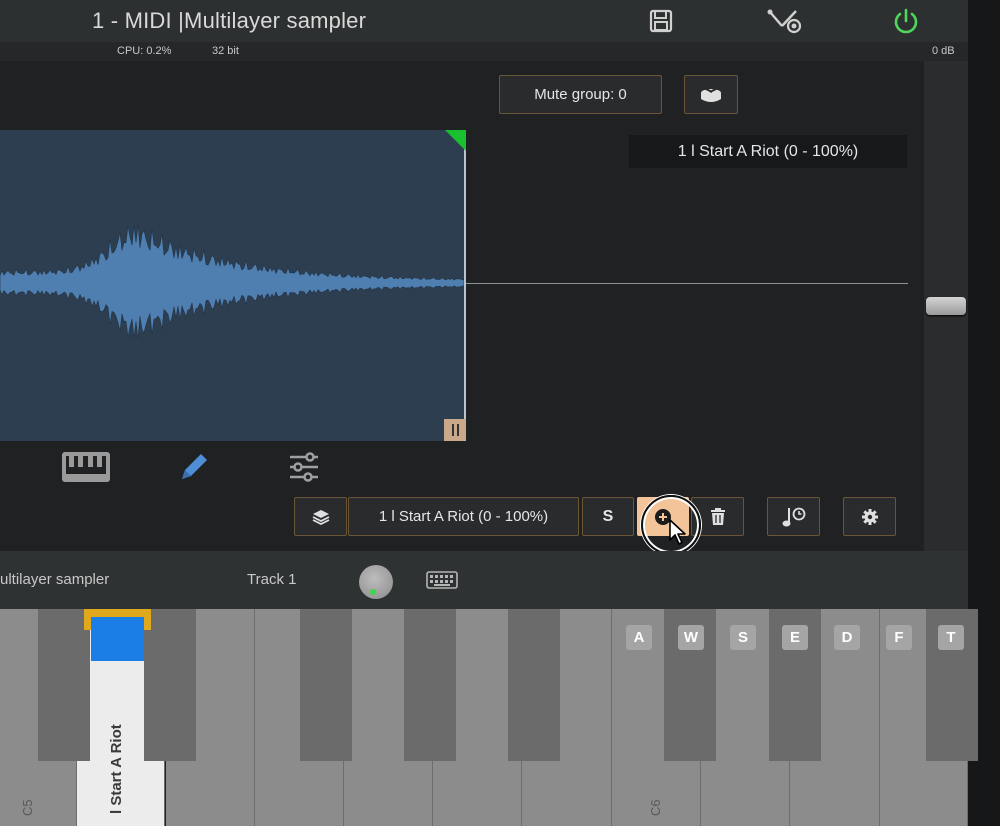 This screenshot has width=1000, height=826. I want to click on pencil-icon, so click(194, 467).